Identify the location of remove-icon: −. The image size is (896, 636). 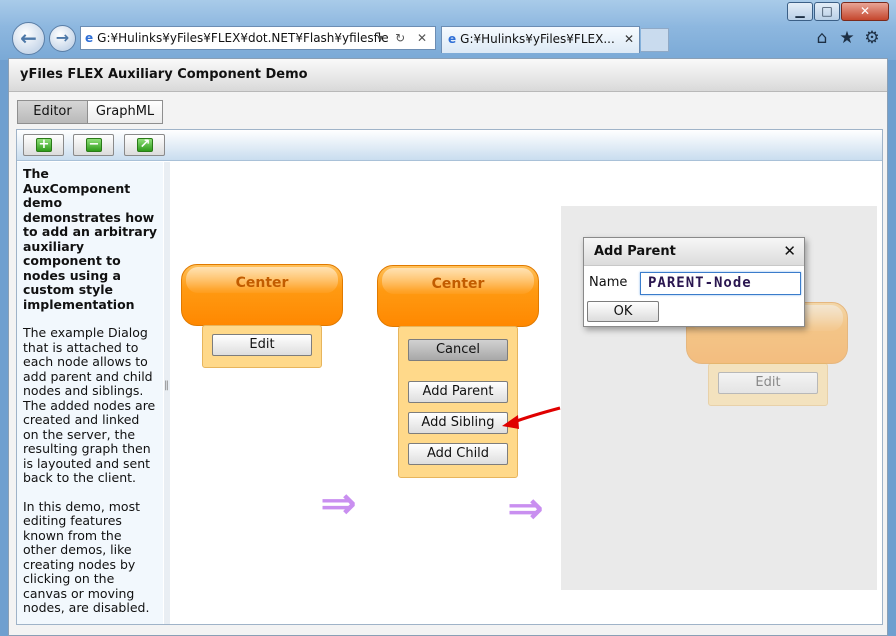
(94, 145).